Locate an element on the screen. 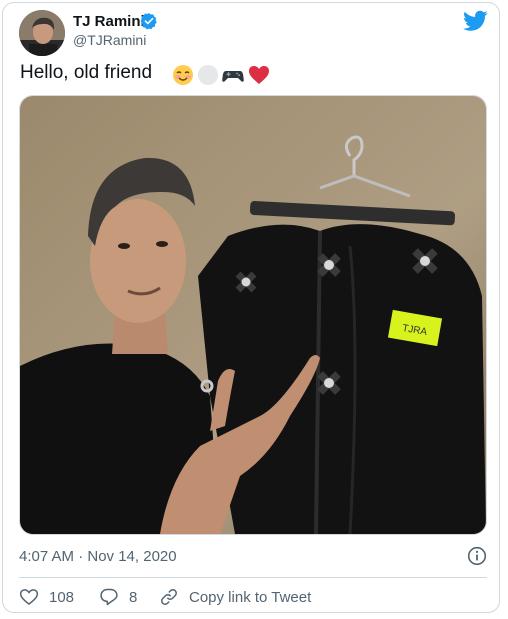 Image resolution: width=508 pixels, height=619 pixels. reply-bubble-icon is located at coordinates (109, 597).